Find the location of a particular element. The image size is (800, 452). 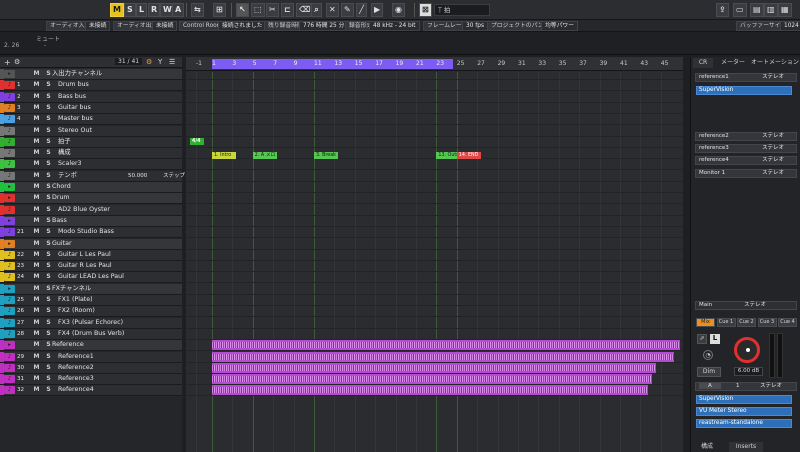

listen-icon: L is located at coordinates (715, 339).